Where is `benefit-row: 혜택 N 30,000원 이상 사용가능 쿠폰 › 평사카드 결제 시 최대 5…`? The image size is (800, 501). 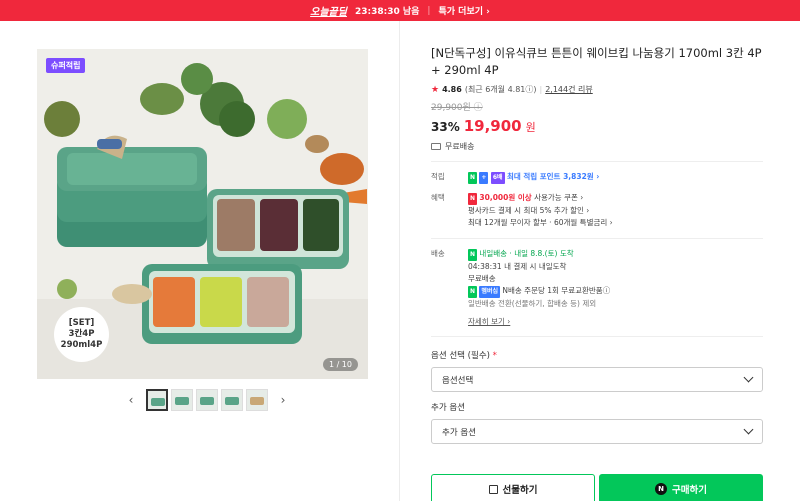
benefit-row: 혜택 N 30,000원 이상 사용가능 쿠폰 › 평사카드 결제 시 최대 5… is located at coordinates (597, 210).